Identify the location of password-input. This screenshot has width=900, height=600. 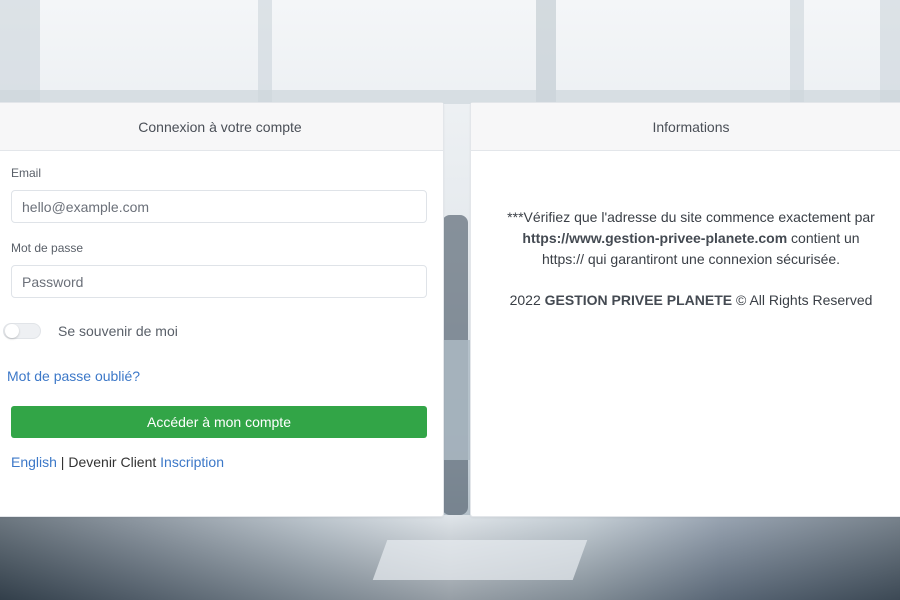
(219, 281).